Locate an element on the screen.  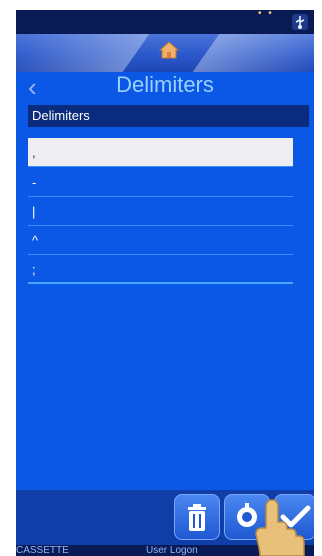
list-item-label: ^ is located at coordinates (35, 240).